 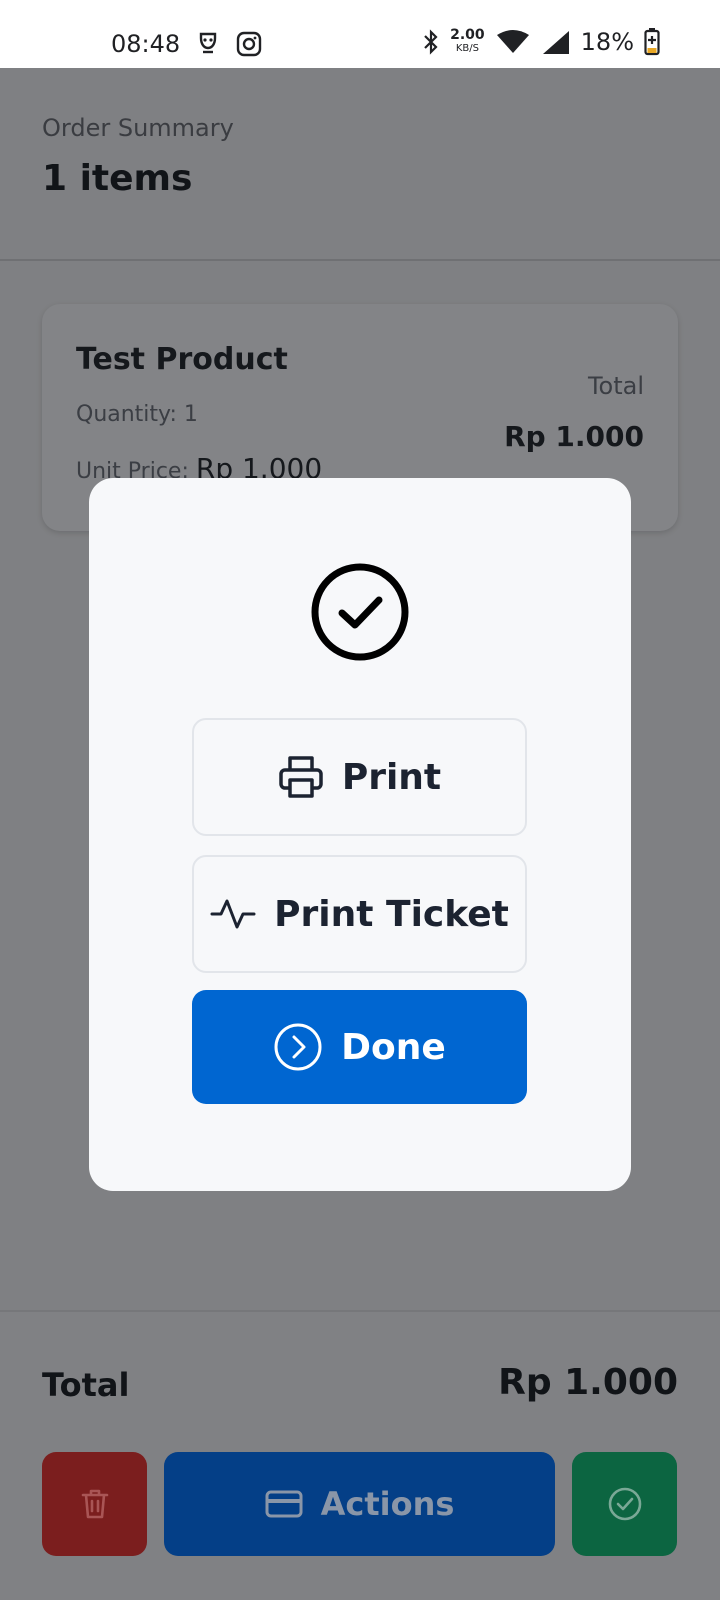 I want to click on wifi-icon, so click(x=512, y=41).